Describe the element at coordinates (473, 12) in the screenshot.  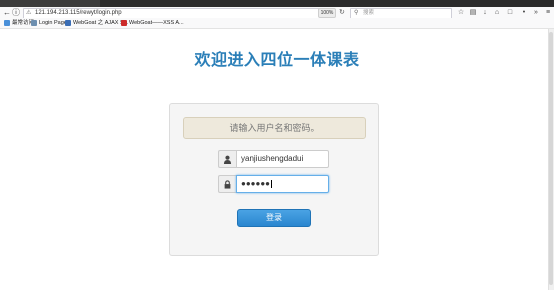
I see `reading-list-icon: ▤` at that location.